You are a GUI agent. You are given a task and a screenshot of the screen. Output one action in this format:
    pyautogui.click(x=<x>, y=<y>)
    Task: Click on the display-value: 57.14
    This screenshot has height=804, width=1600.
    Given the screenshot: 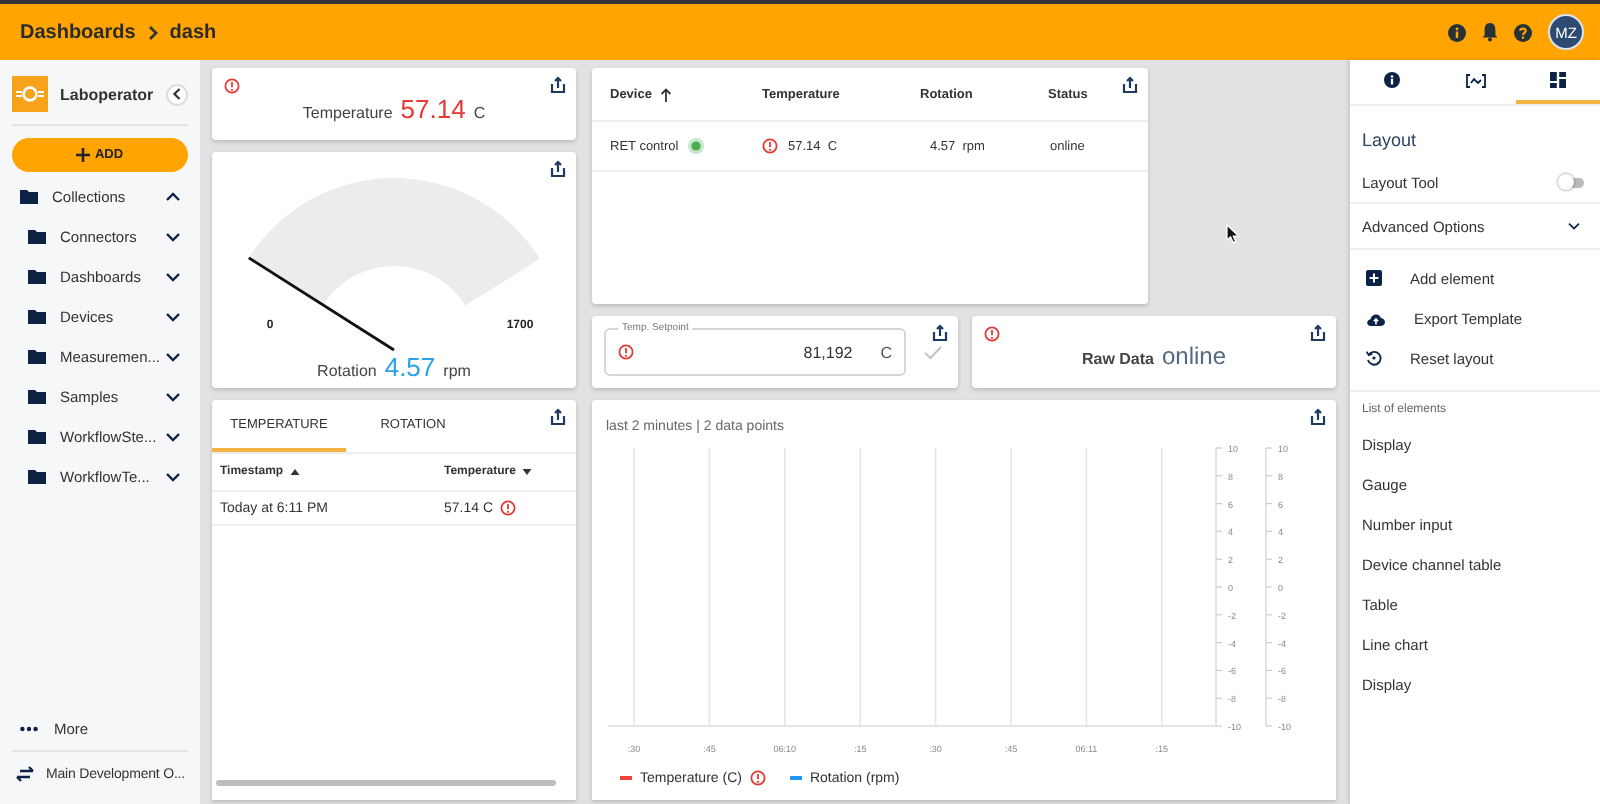 What is the action you would take?
    pyautogui.click(x=433, y=108)
    